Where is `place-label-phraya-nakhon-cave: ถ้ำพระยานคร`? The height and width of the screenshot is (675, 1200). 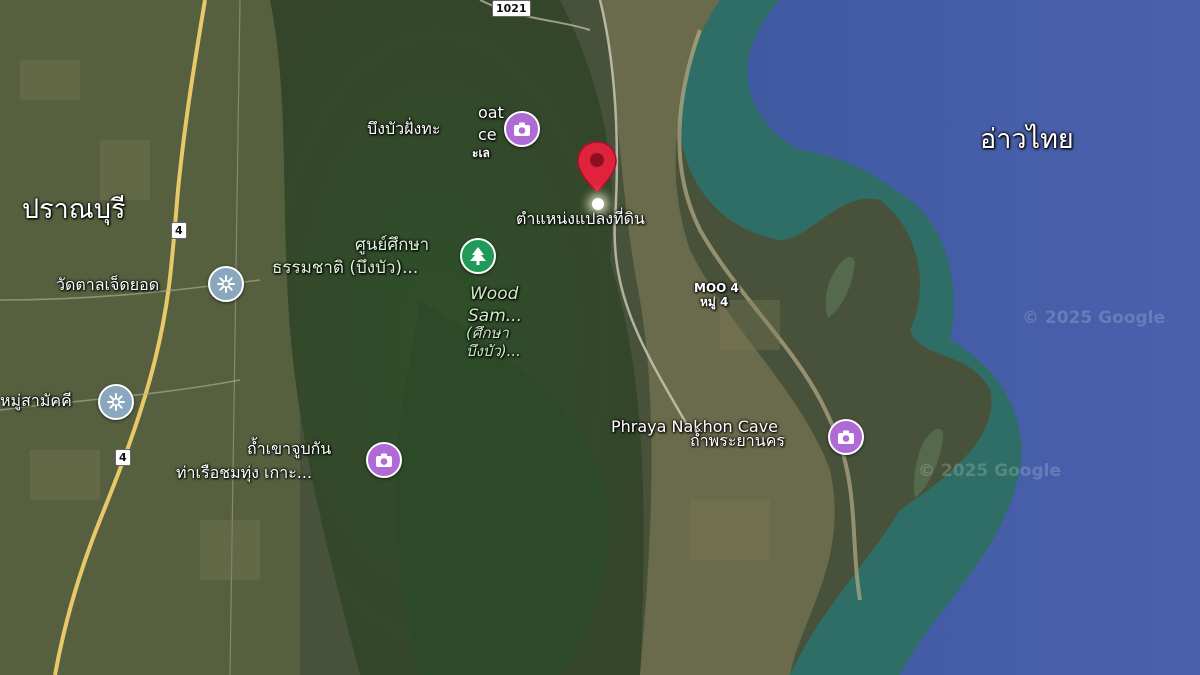 place-label-phraya-nakhon-cave: ถ้ำพระยานคร is located at coordinates (737, 440).